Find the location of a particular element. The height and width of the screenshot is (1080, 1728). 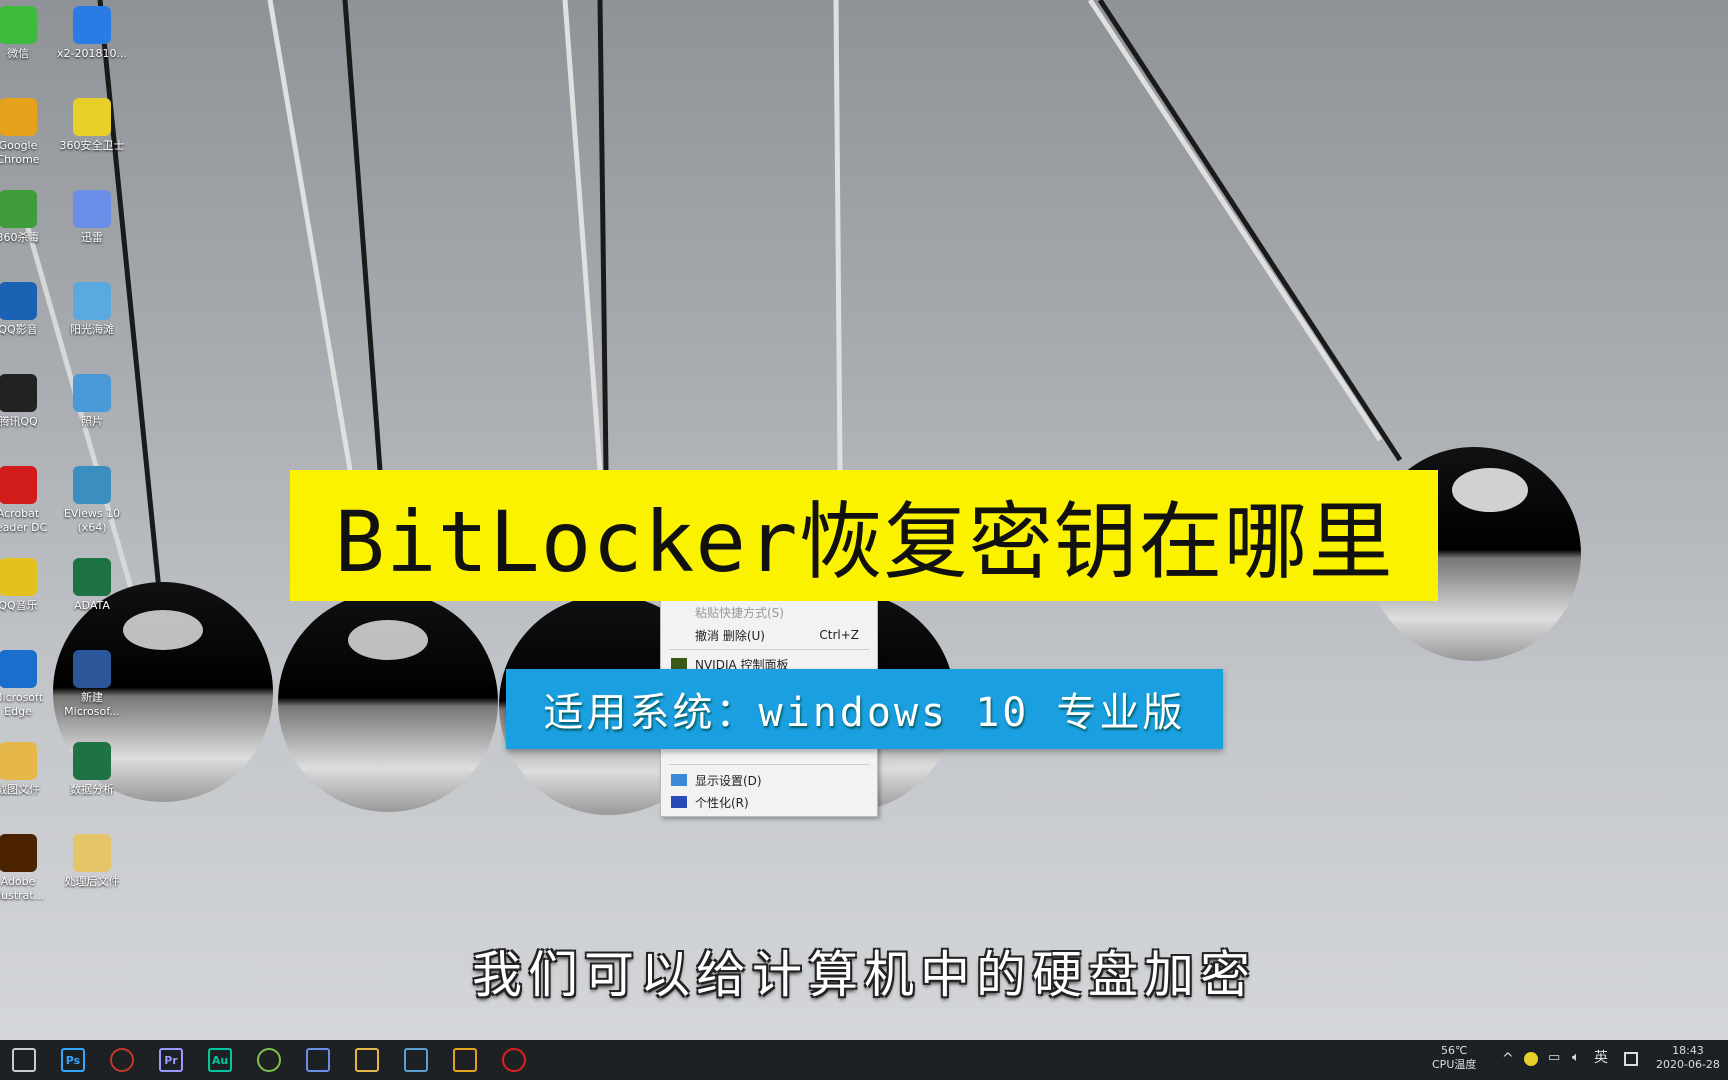

desktop-icon: Acrobat Reader DC is located at coordinates (29, 500).